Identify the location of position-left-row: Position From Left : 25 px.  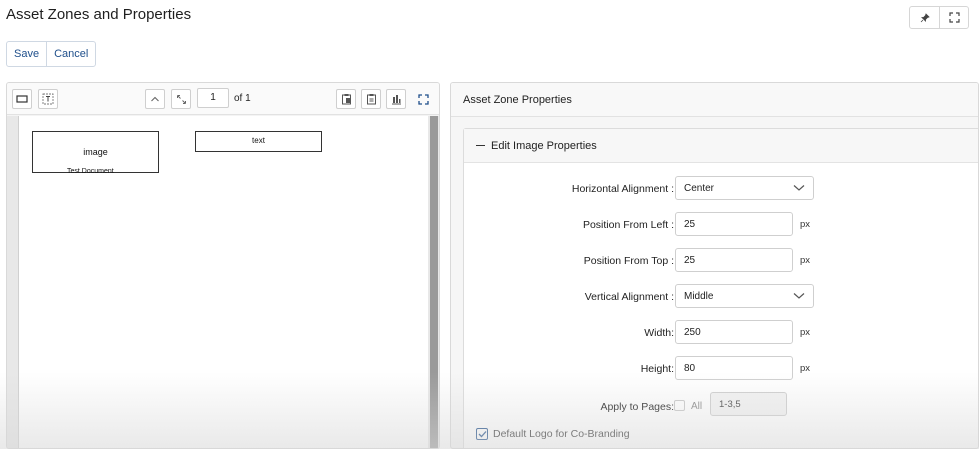
(721, 225).